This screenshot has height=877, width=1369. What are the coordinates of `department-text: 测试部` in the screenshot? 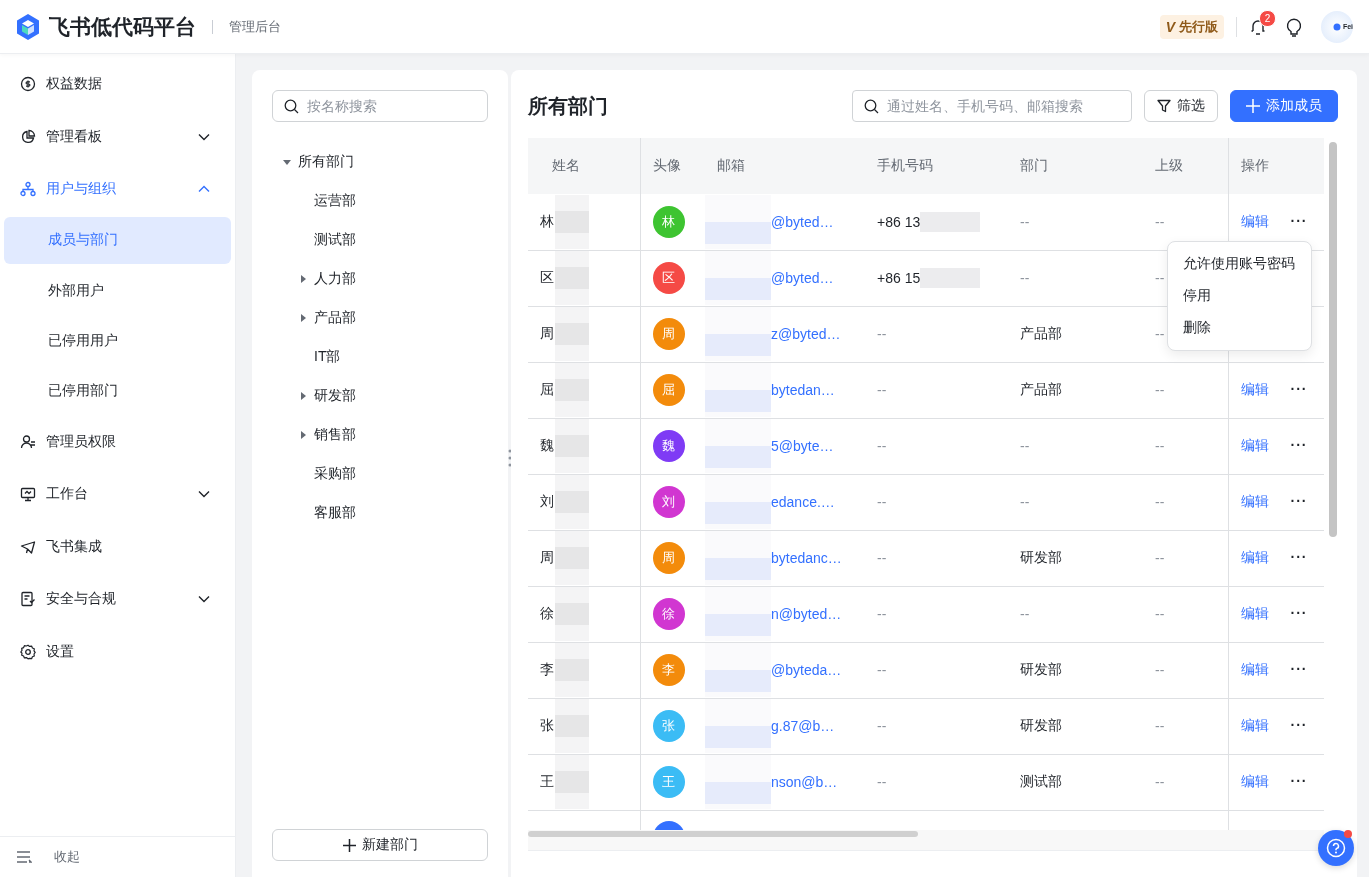 It's located at (1041, 781).